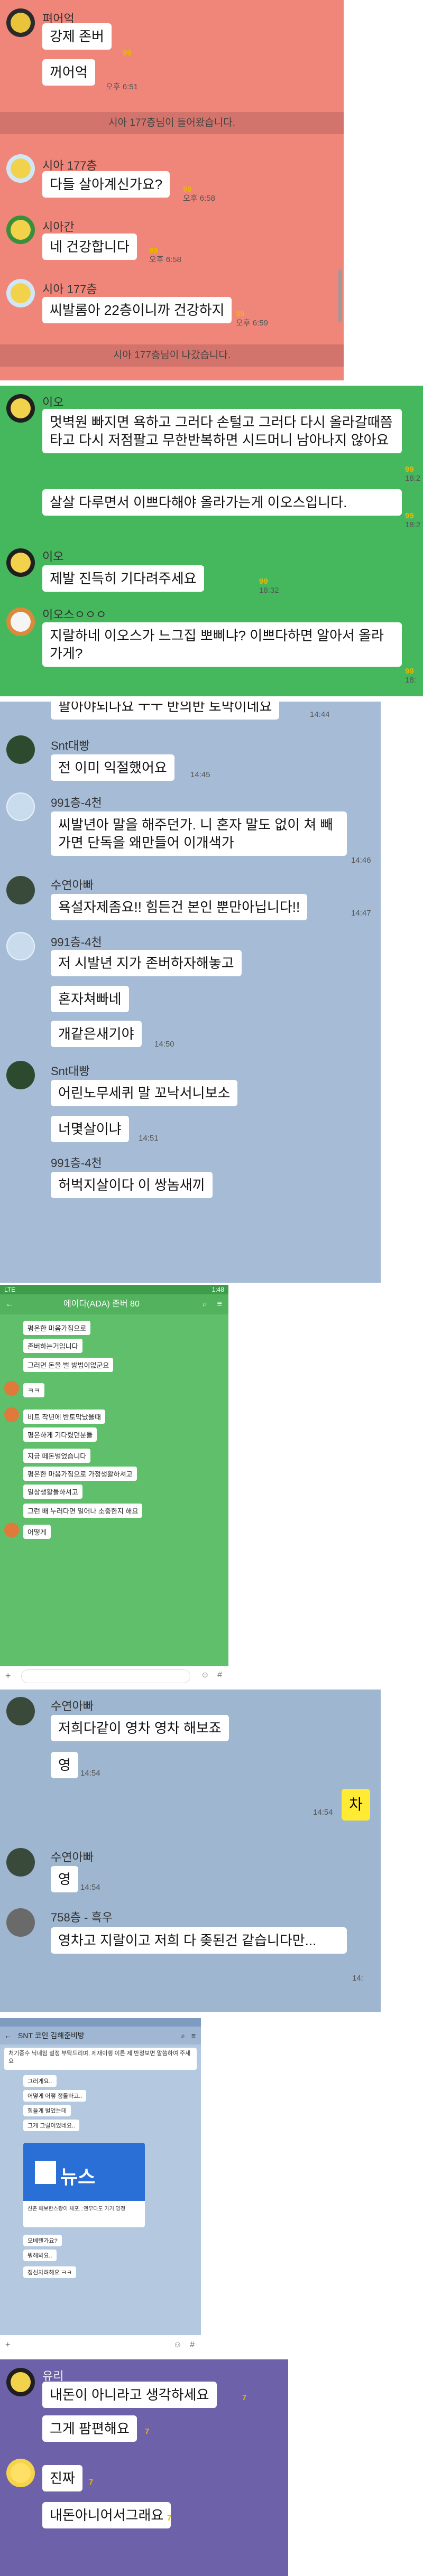 The width and height of the screenshot is (423, 2576). What do you see at coordinates (107, 2515) in the screenshot?
I see `message-bubble: 내돈아니어서그래요` at bounding box center [107, 2515].